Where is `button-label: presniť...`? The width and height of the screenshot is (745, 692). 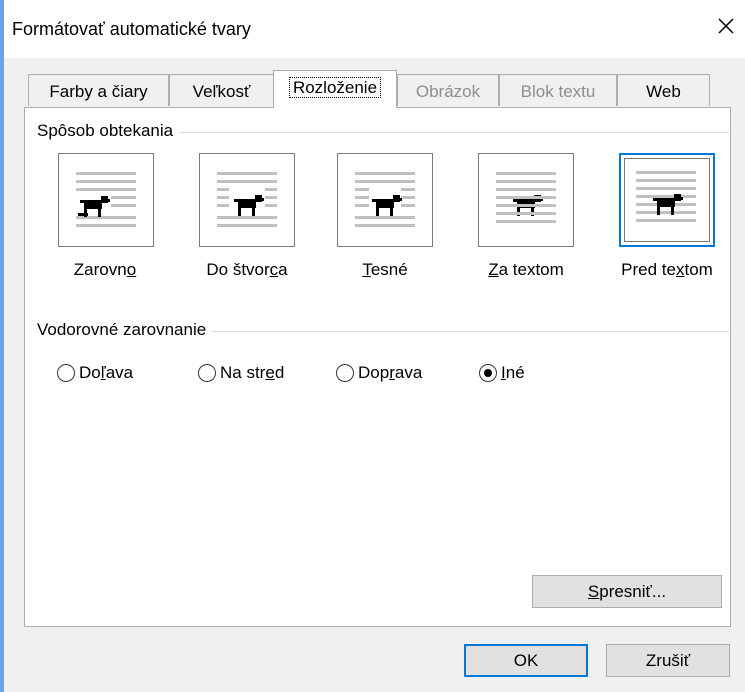
button-label: presniť... is located at coordinates (633, 591).